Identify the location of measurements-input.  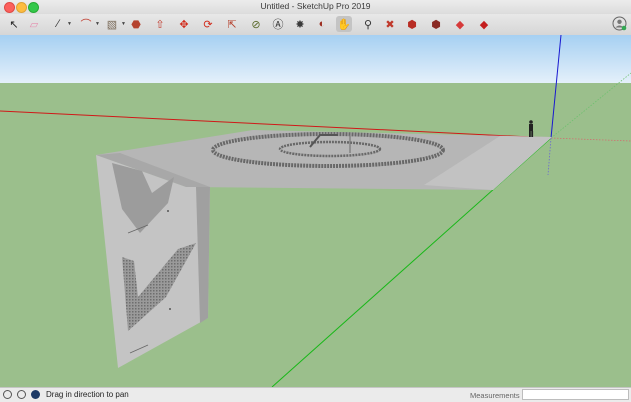
(575, 394).